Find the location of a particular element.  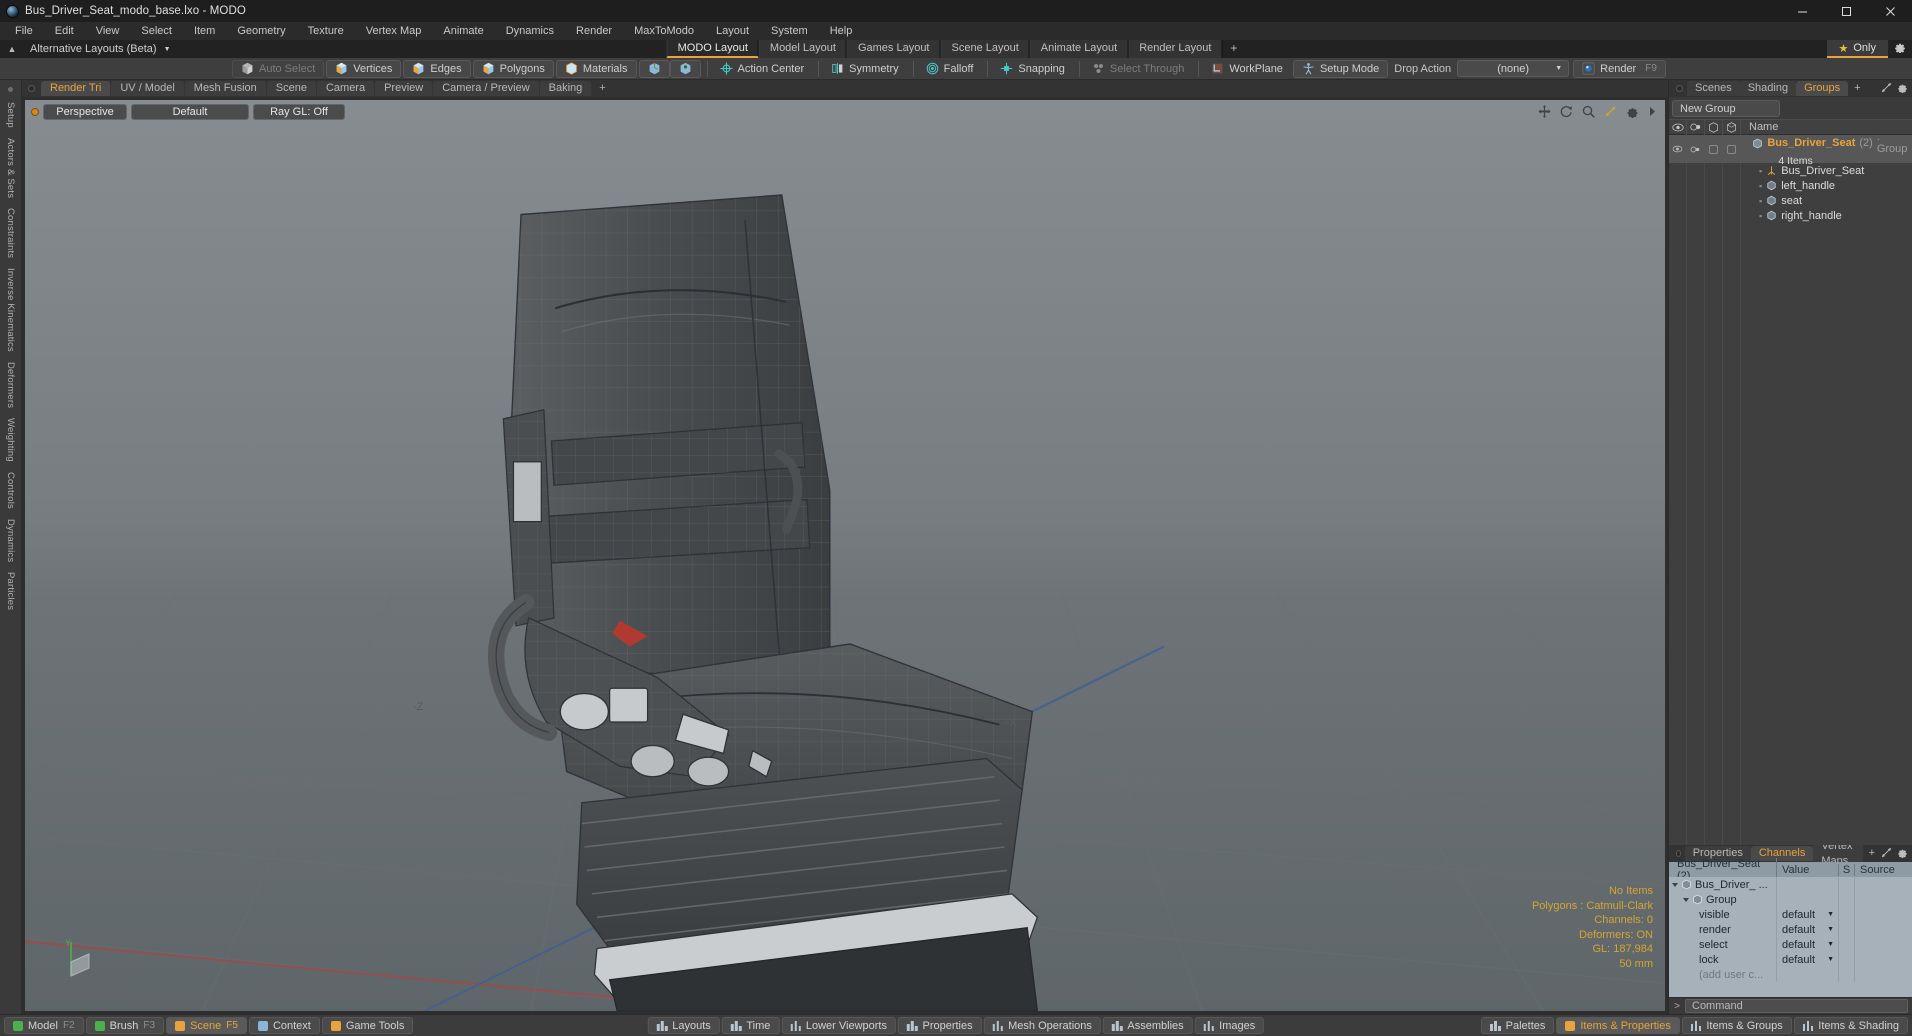

tab-games-layout: Games Layout is located at coordinates (893, 49).